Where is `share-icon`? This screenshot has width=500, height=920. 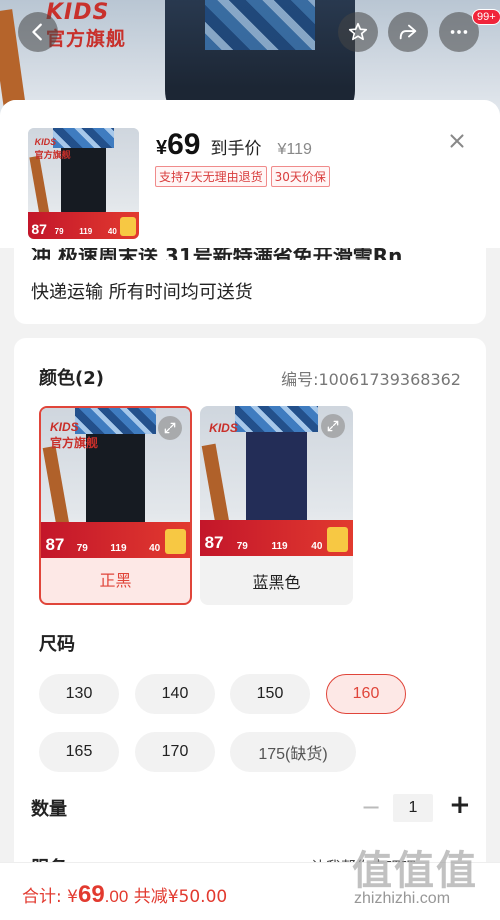 share-icon is located at coordinates (408, 32).